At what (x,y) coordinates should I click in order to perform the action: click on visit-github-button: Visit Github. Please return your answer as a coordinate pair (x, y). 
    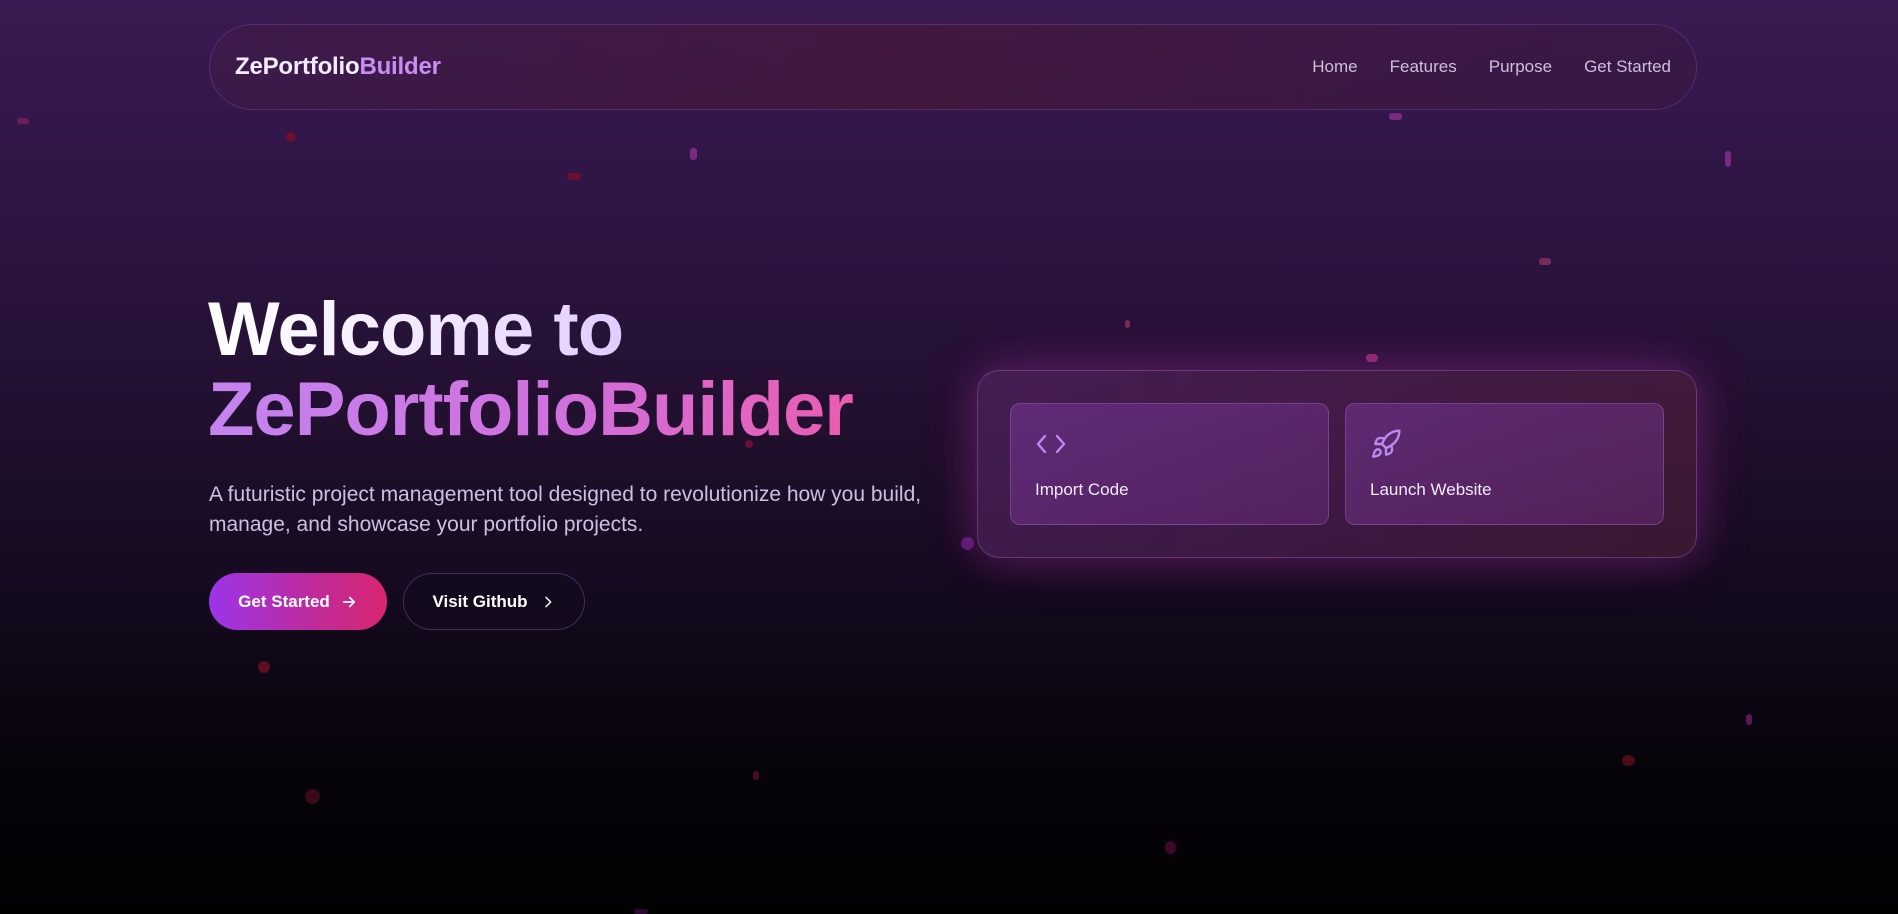
    Looking at the image, I should click on (494, 601).